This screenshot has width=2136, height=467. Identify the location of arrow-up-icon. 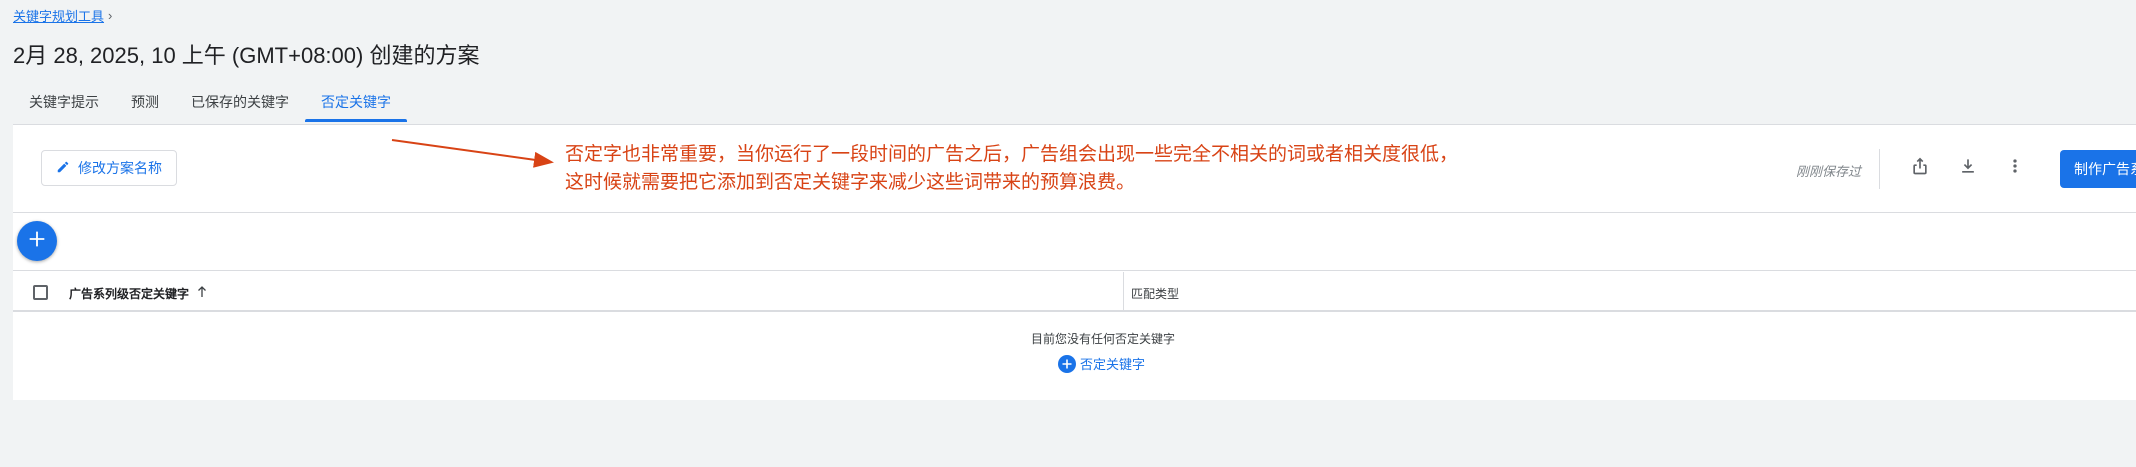
(202, 293).